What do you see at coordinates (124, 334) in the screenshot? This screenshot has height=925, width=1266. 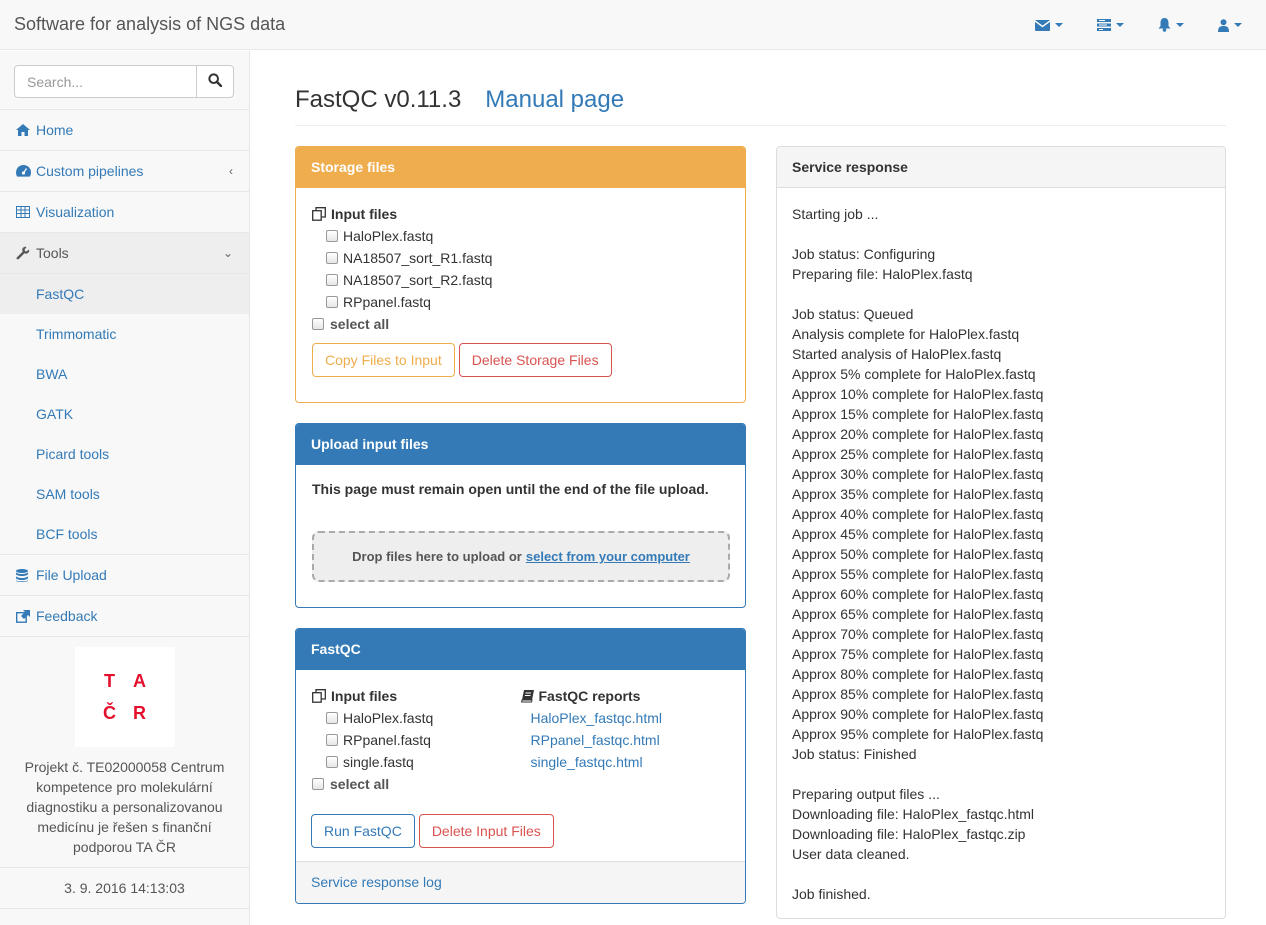 I see `sidebar-item-trimmomatic: Trimmomatic` at bounding box center [124, 334].